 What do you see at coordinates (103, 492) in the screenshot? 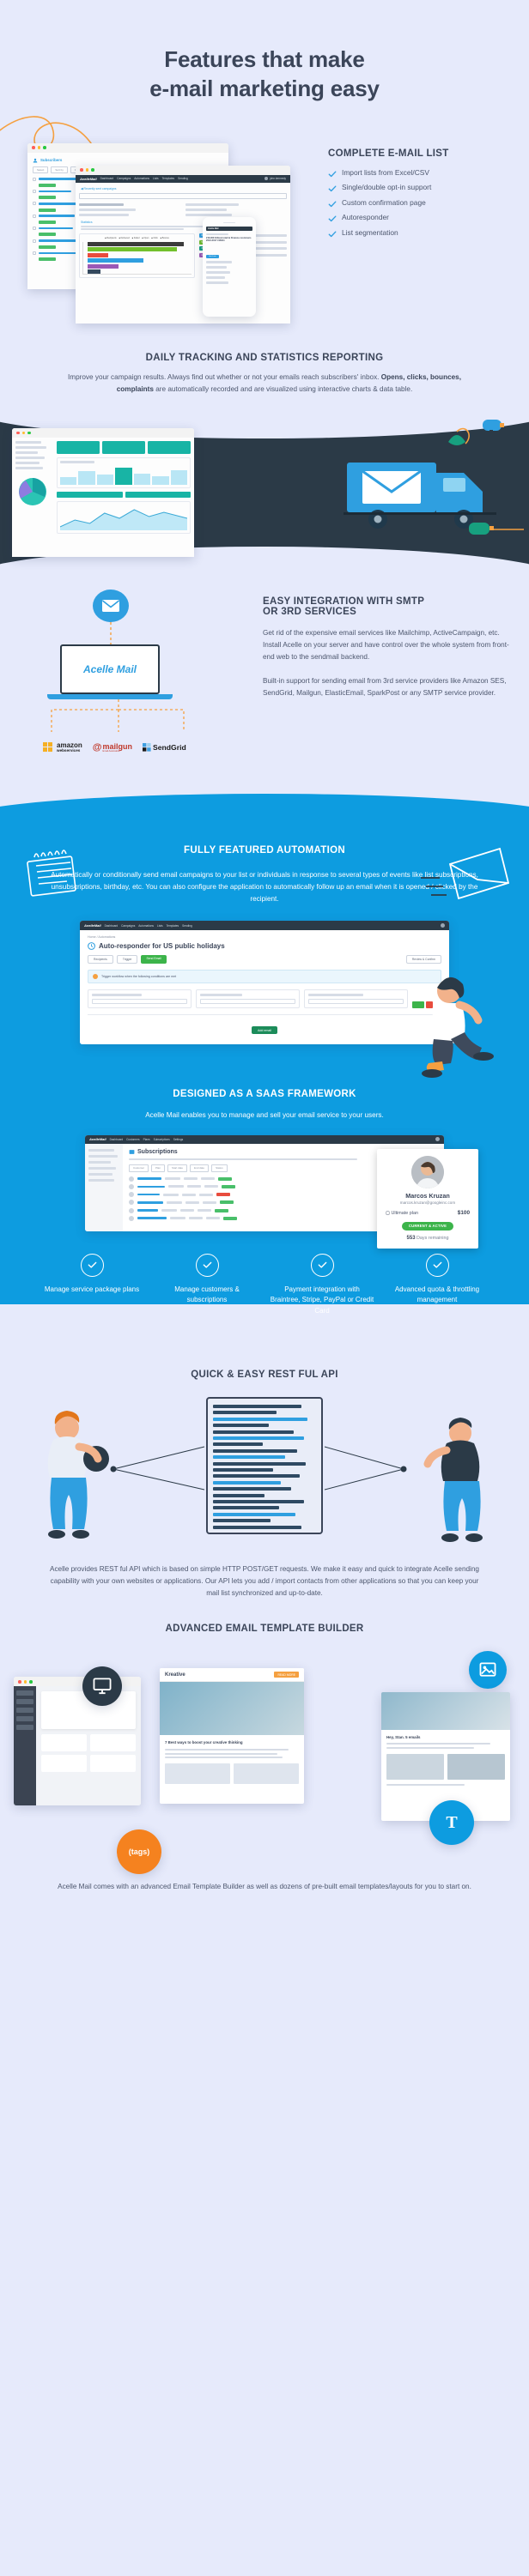
I see `analytics-window` at bounding box center [103, 492].